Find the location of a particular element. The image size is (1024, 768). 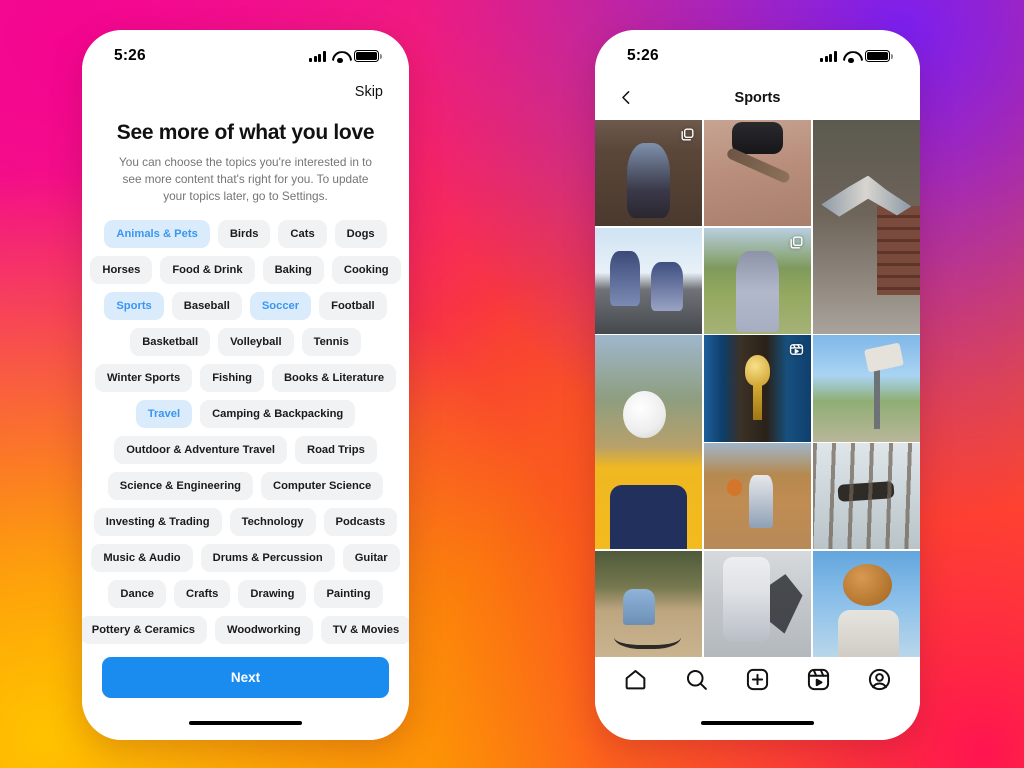

carousel-icon is located at coordinates (796, 242).